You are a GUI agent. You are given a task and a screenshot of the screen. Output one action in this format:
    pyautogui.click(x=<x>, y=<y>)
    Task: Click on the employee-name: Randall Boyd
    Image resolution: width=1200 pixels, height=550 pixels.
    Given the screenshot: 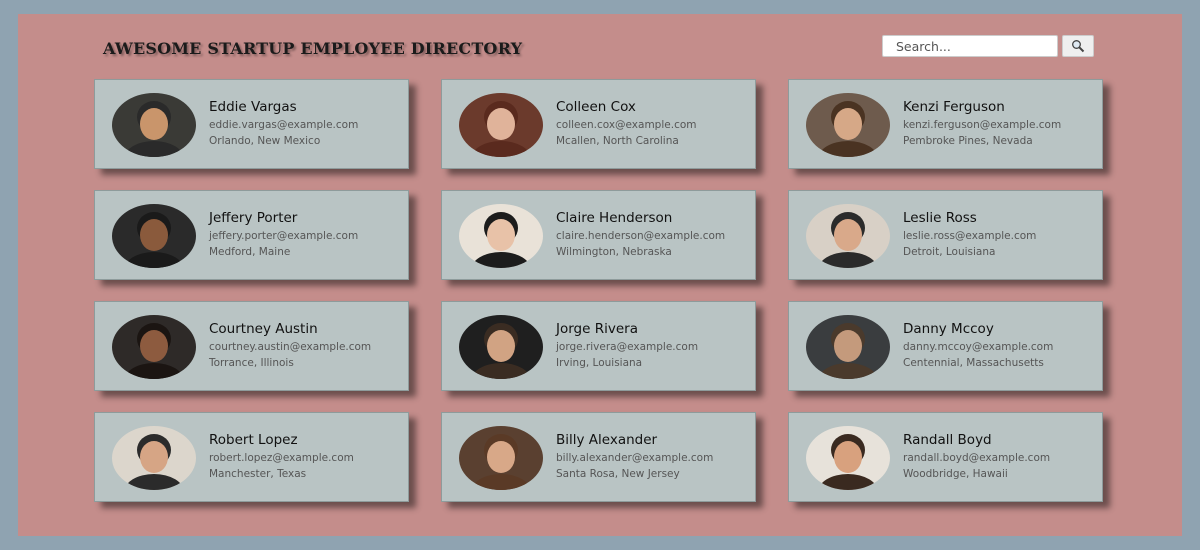 What is the action you would take?
    pyautogui.click(x=947, y=440)
    